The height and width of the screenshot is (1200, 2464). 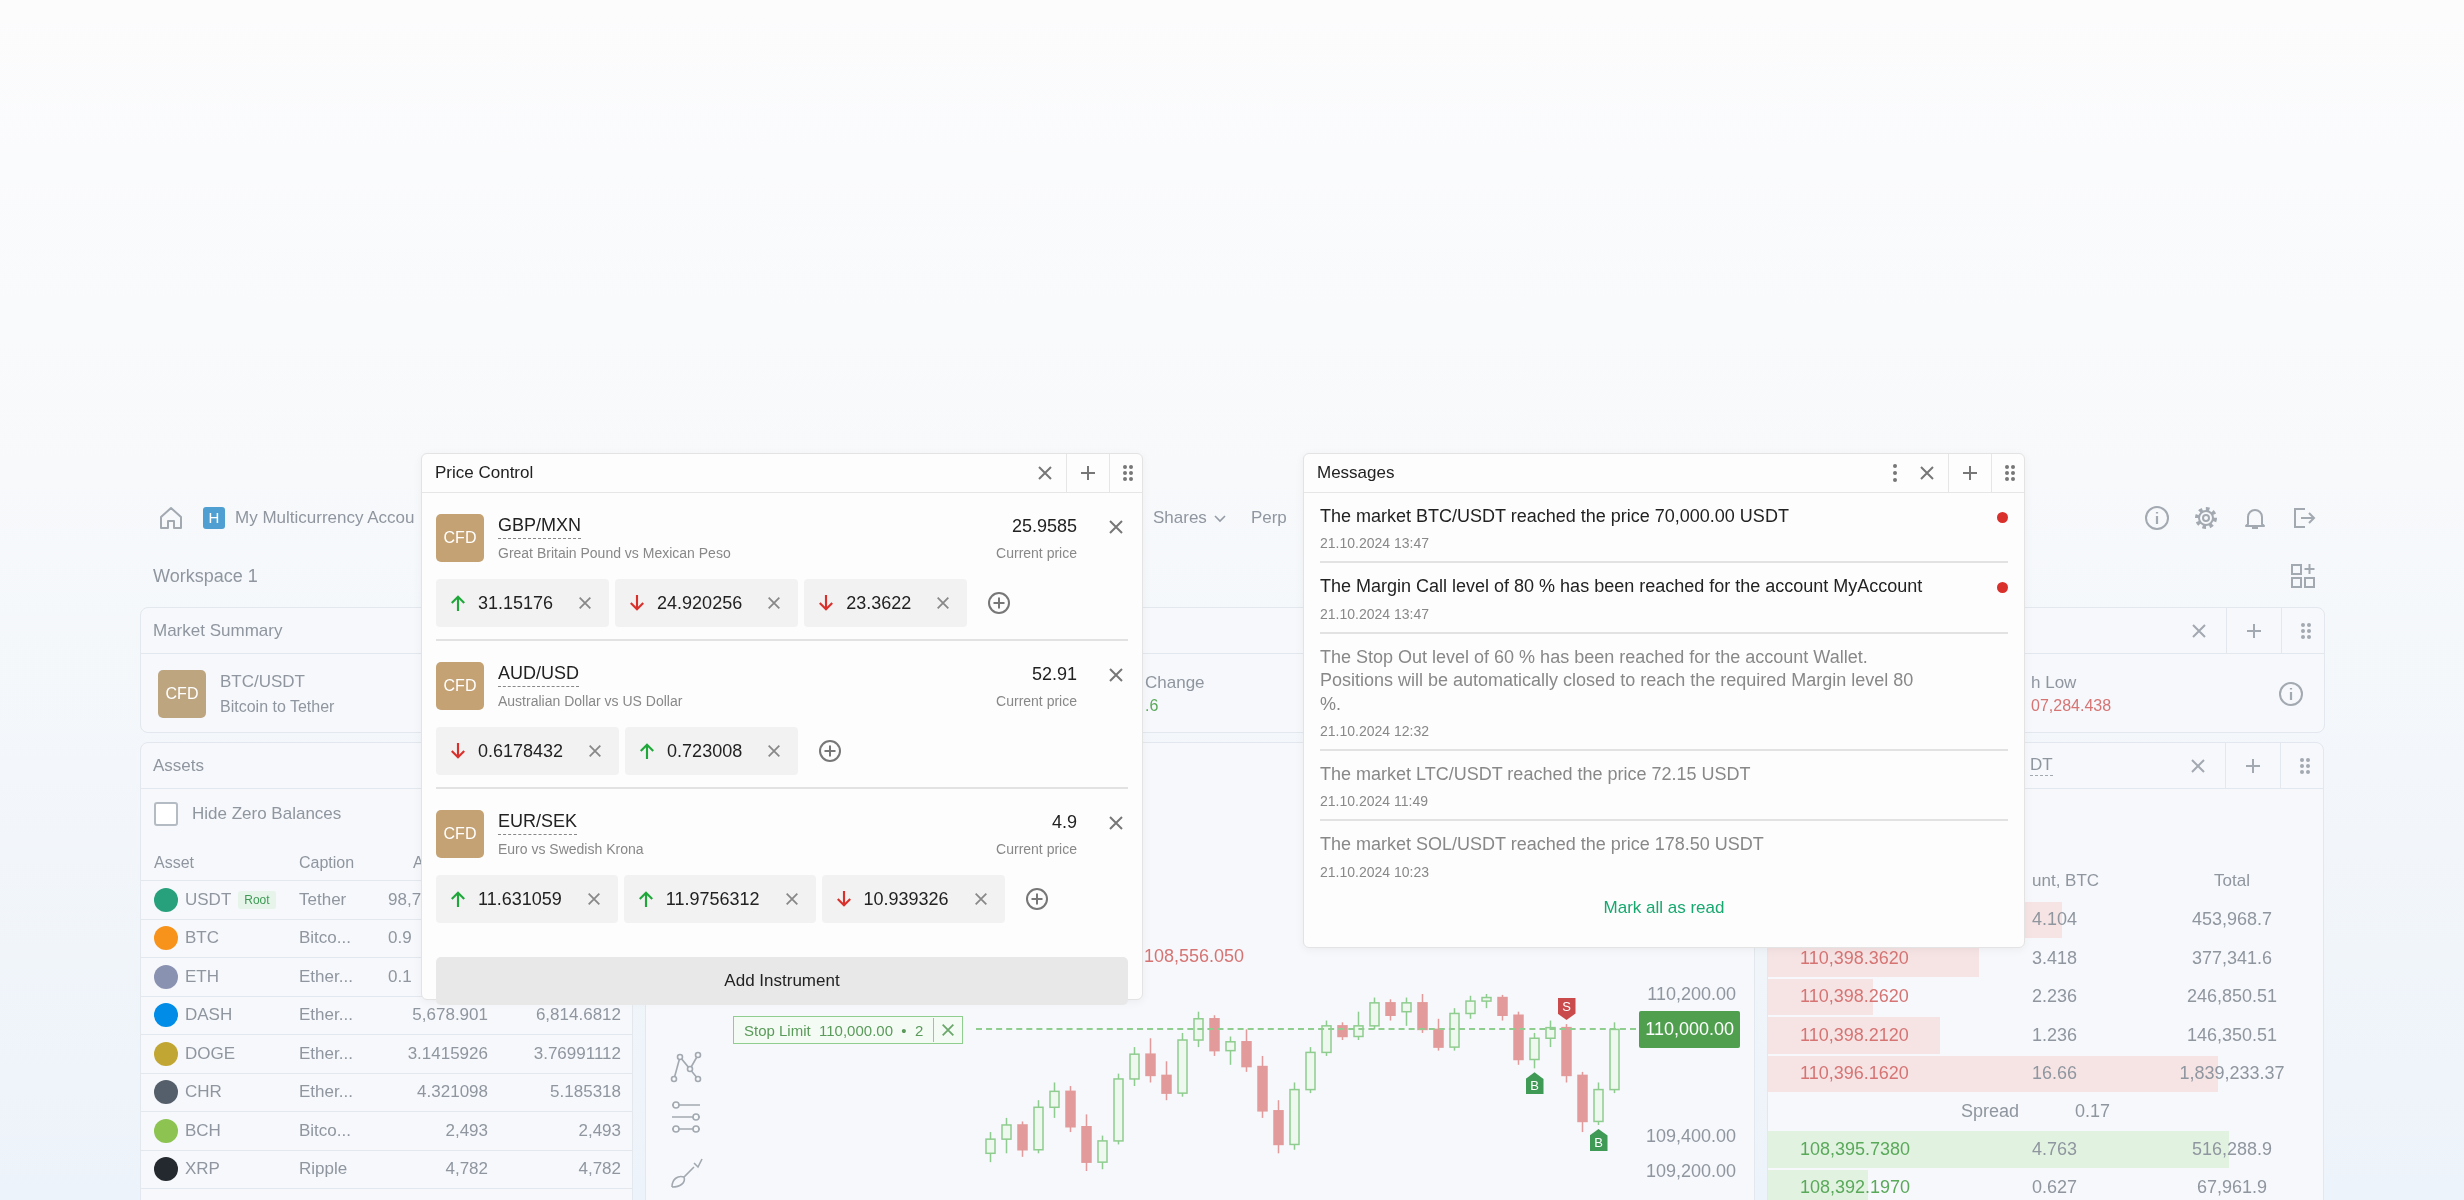 I want to click on price-alert-chip: 0.6178432, so click(x=528, y=751).